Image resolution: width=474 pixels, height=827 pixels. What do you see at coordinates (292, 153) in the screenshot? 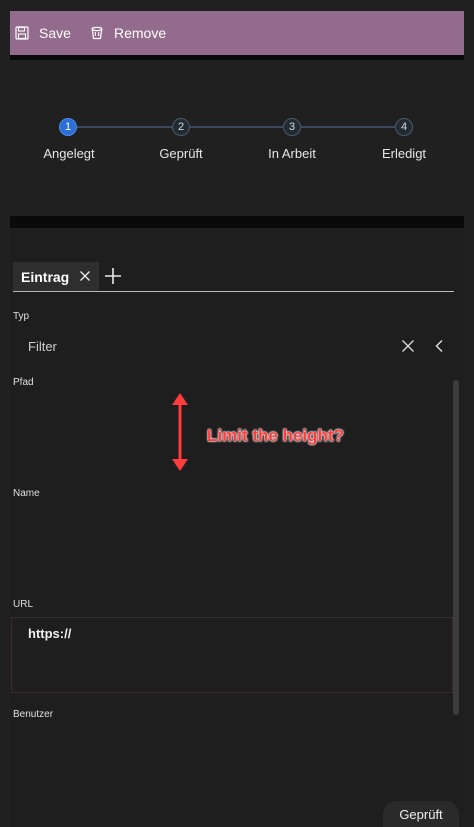
I see `step-3-label: In Arbeit` at bounding box center [292, 153].